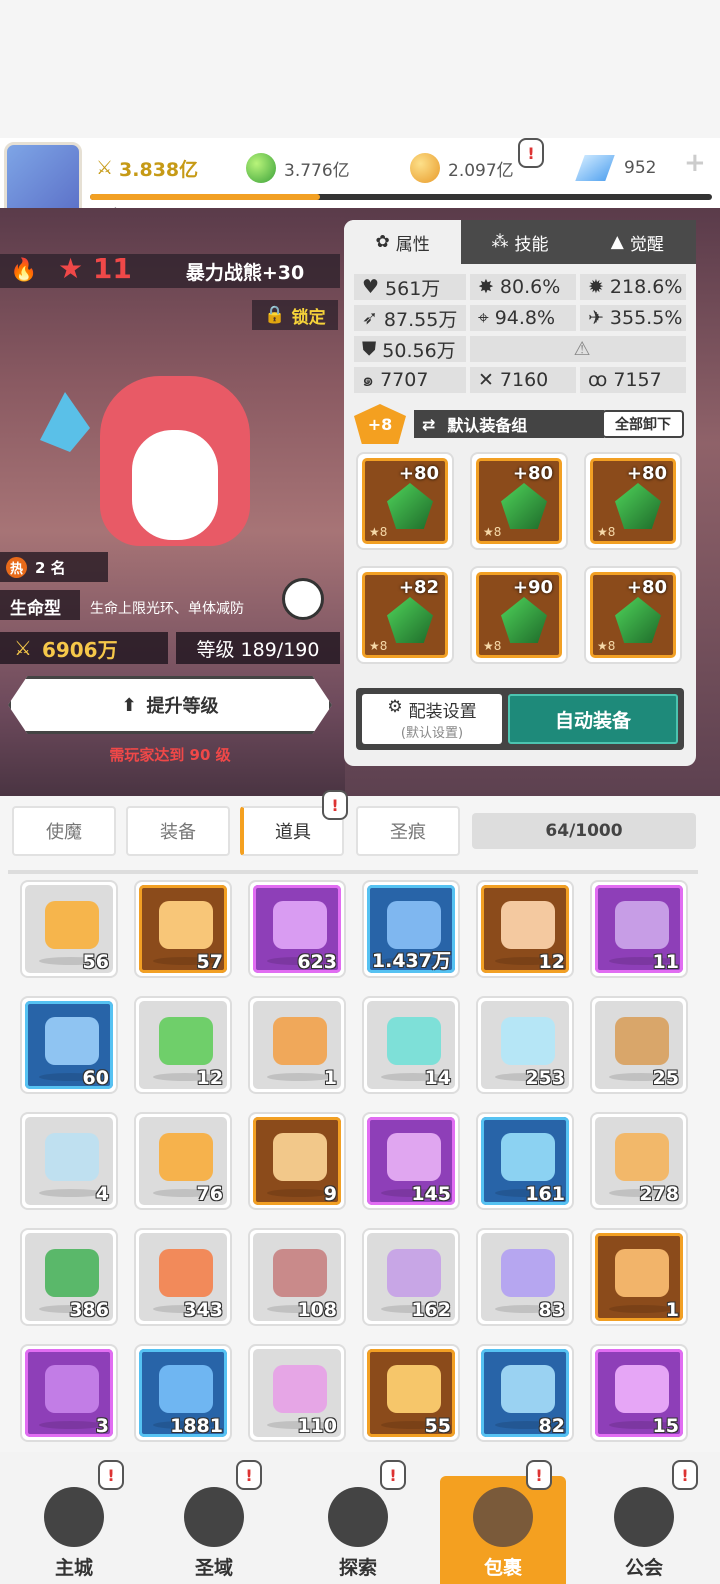 This screenshot has width=720, height=1584. What do you see at coordinates (525, 1393) in the screenshot?
I see `bag-item: 82` at bounding box center [525, 1393].